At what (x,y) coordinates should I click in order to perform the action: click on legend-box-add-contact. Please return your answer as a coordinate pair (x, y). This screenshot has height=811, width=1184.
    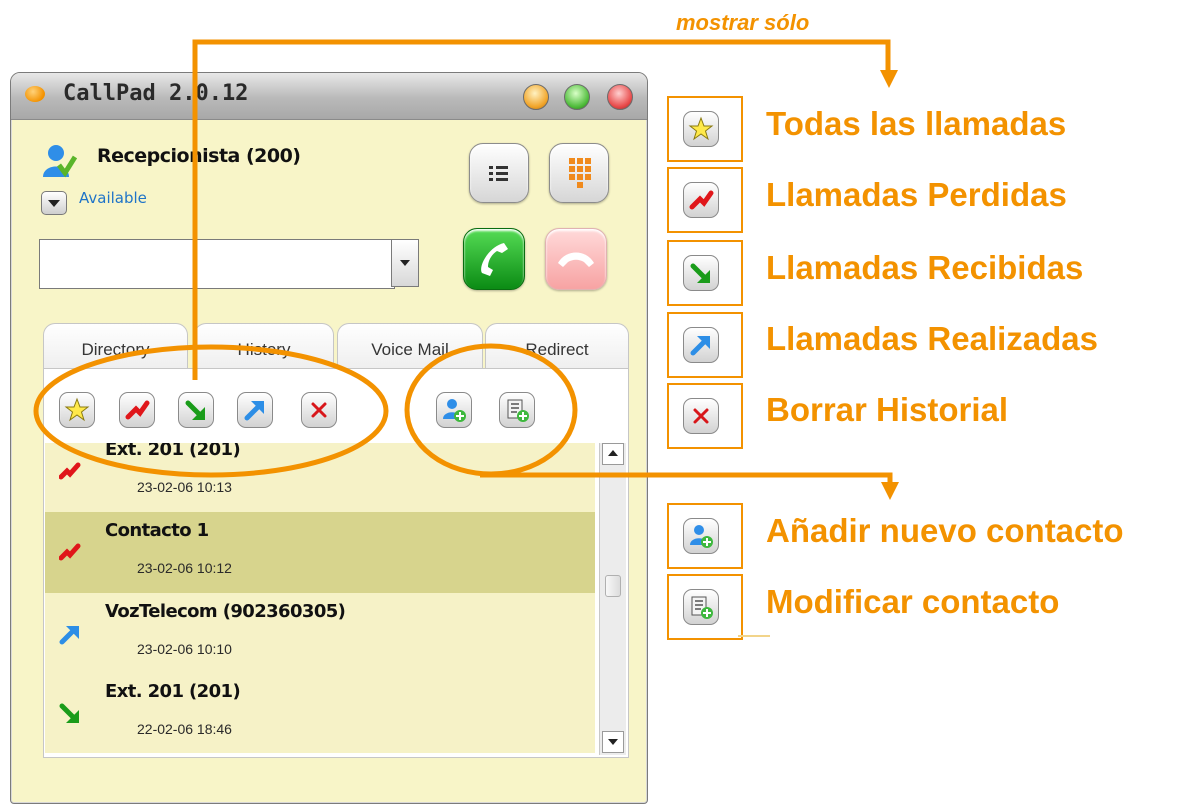
    Looking at the image, I should click on (705, 536).